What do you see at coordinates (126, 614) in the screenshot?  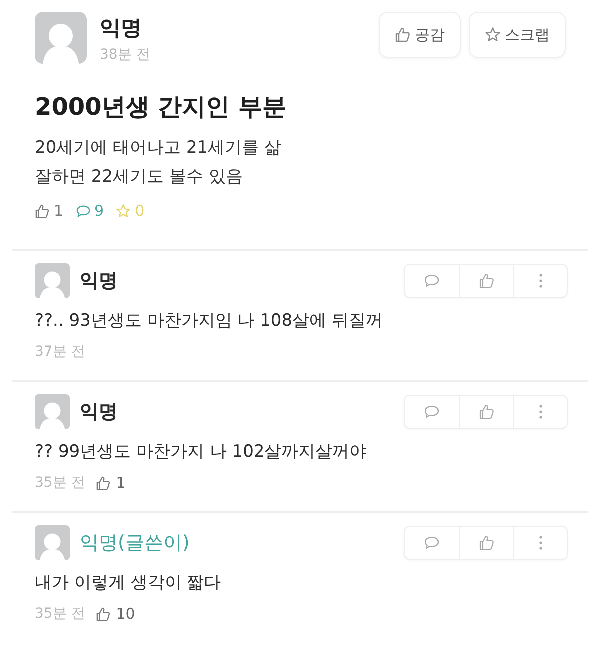 I see `like-count: 10` at bounding box center [126, 614].